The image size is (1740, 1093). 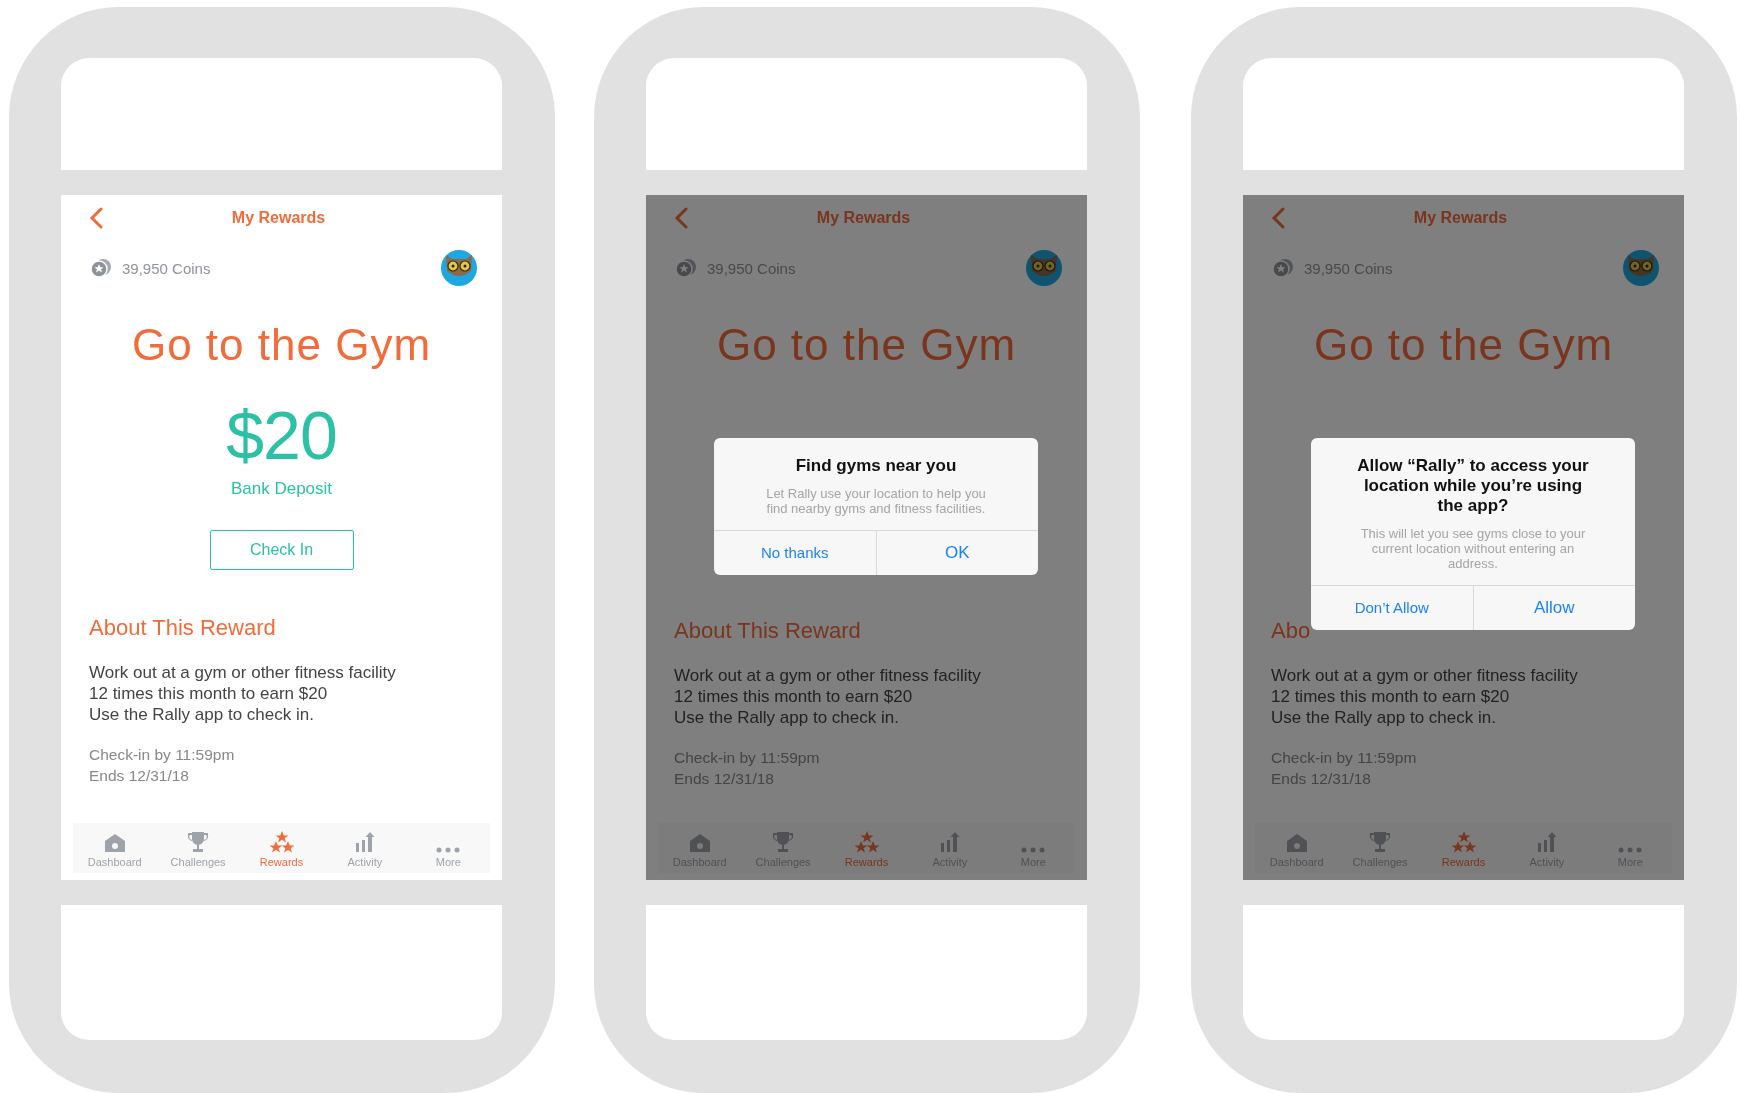 I want to click on dialog-title: Find gyms near you, so click(x=876, y=465).